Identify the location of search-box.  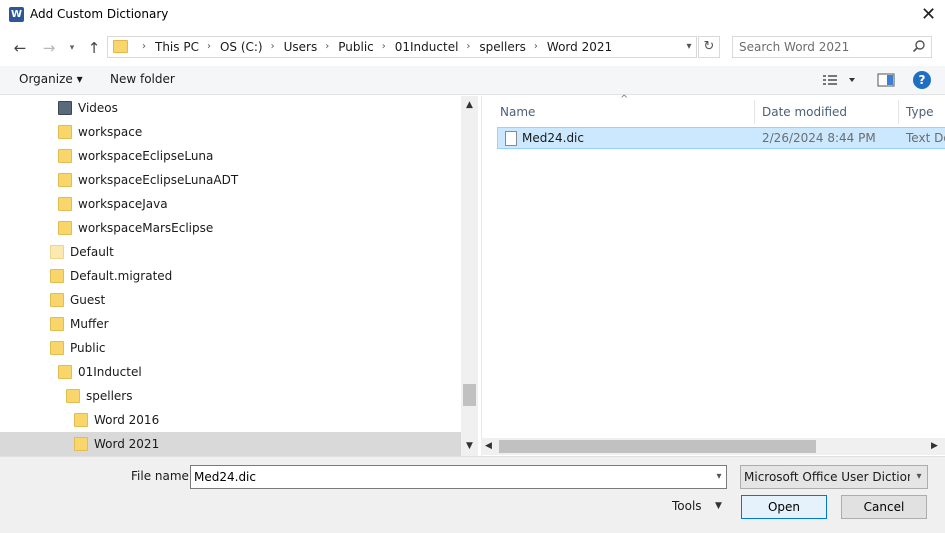
(832, 47).